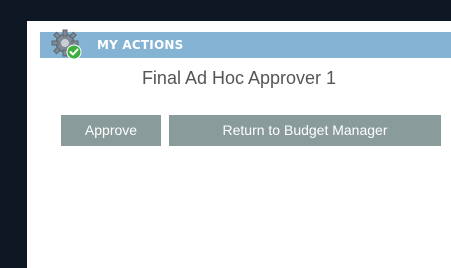 The image size is (451, 268). Describe the element at coordinates (140, 45) in the screenshot. I see `panel-title: MY ACTIONS` at that location.